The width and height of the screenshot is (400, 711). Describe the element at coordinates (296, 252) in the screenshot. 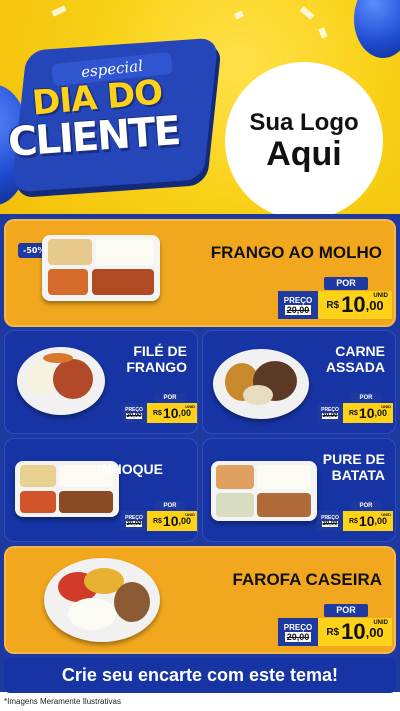

I see `product-name: FRANGO AO MOLHO` at that location.